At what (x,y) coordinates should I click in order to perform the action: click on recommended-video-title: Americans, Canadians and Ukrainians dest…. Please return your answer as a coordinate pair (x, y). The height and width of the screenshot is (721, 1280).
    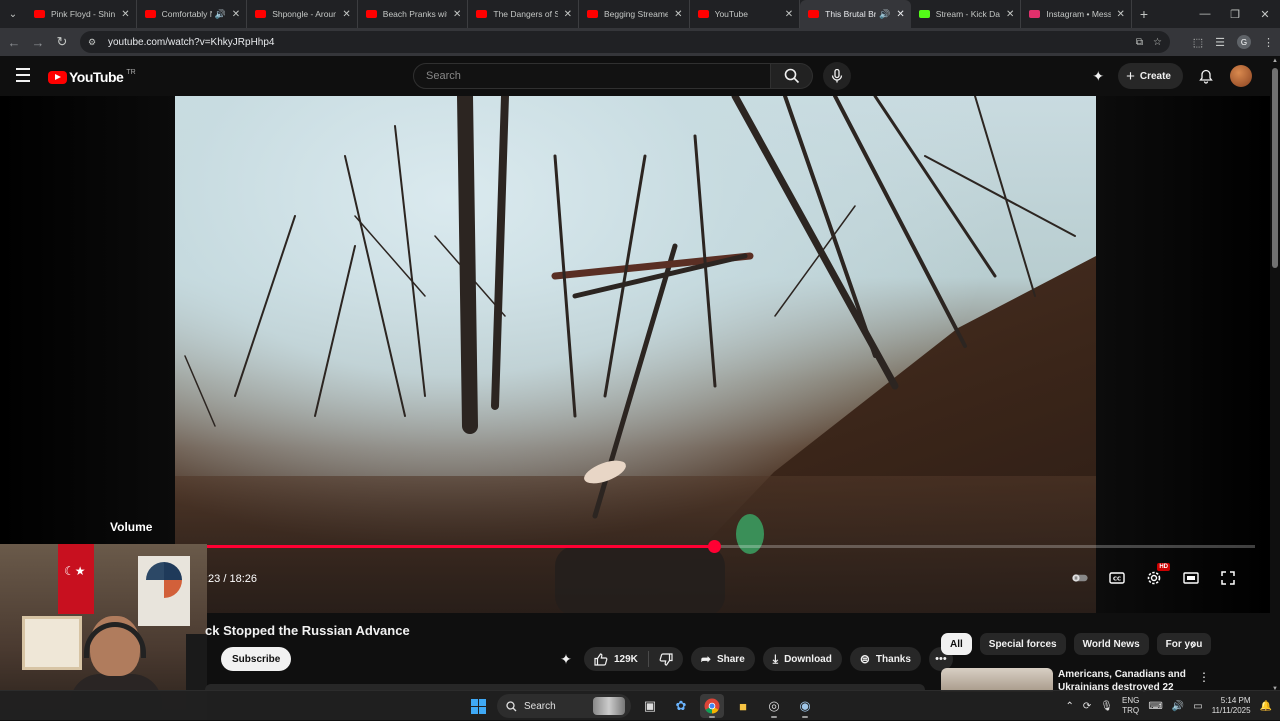
    Looking at the image, I should click on (1123, 680).